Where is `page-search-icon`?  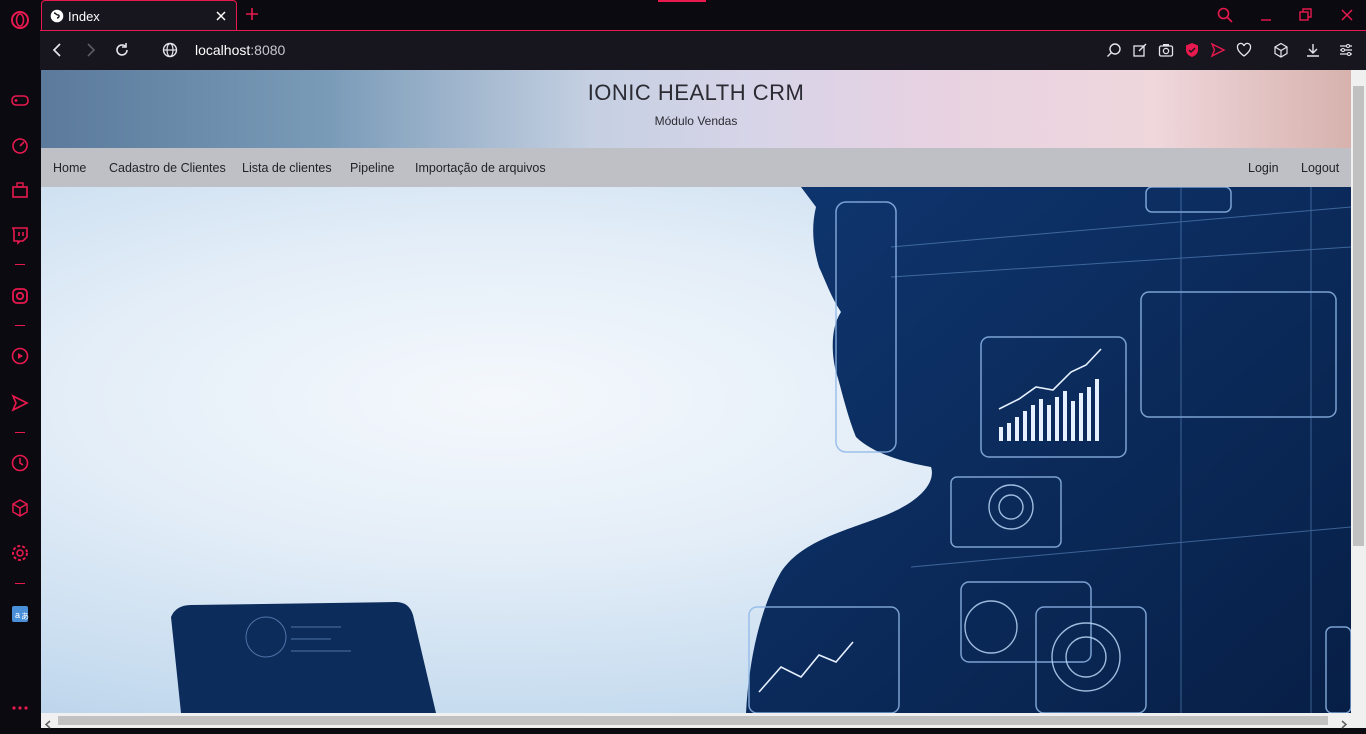
page-search-icon is located at coordinates (1114, 50).